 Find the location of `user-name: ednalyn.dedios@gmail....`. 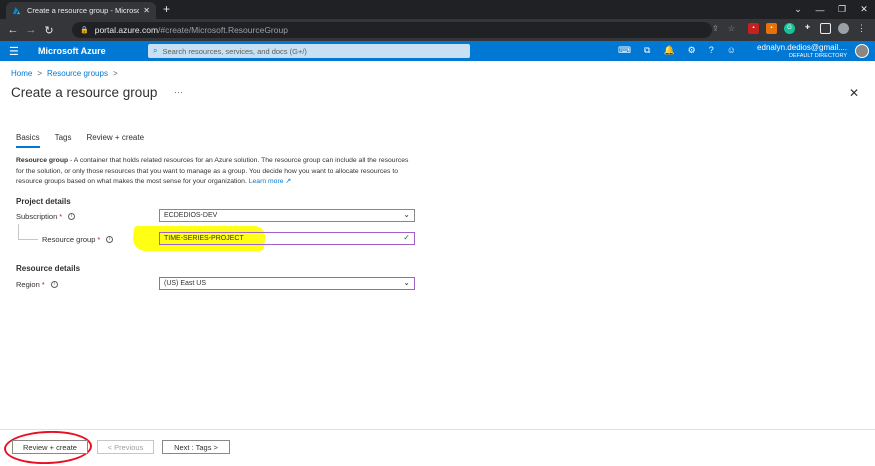

user-name: ednalyn.dedios@gmail.... is located at coordinates (802, 47).